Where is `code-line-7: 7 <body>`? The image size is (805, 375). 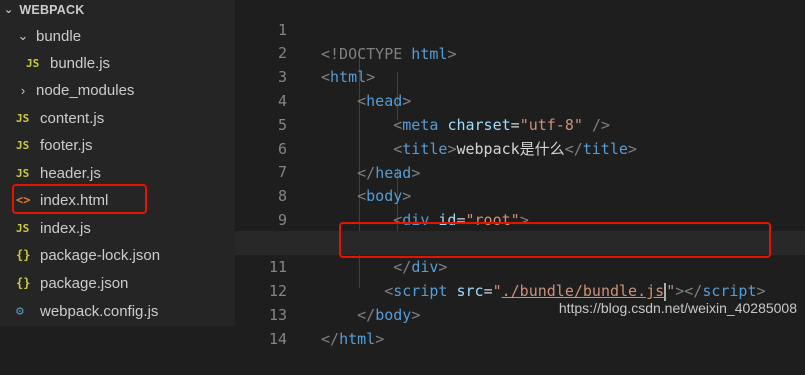
code-line-7: 7 <body> is located at coordinates (520, 170).